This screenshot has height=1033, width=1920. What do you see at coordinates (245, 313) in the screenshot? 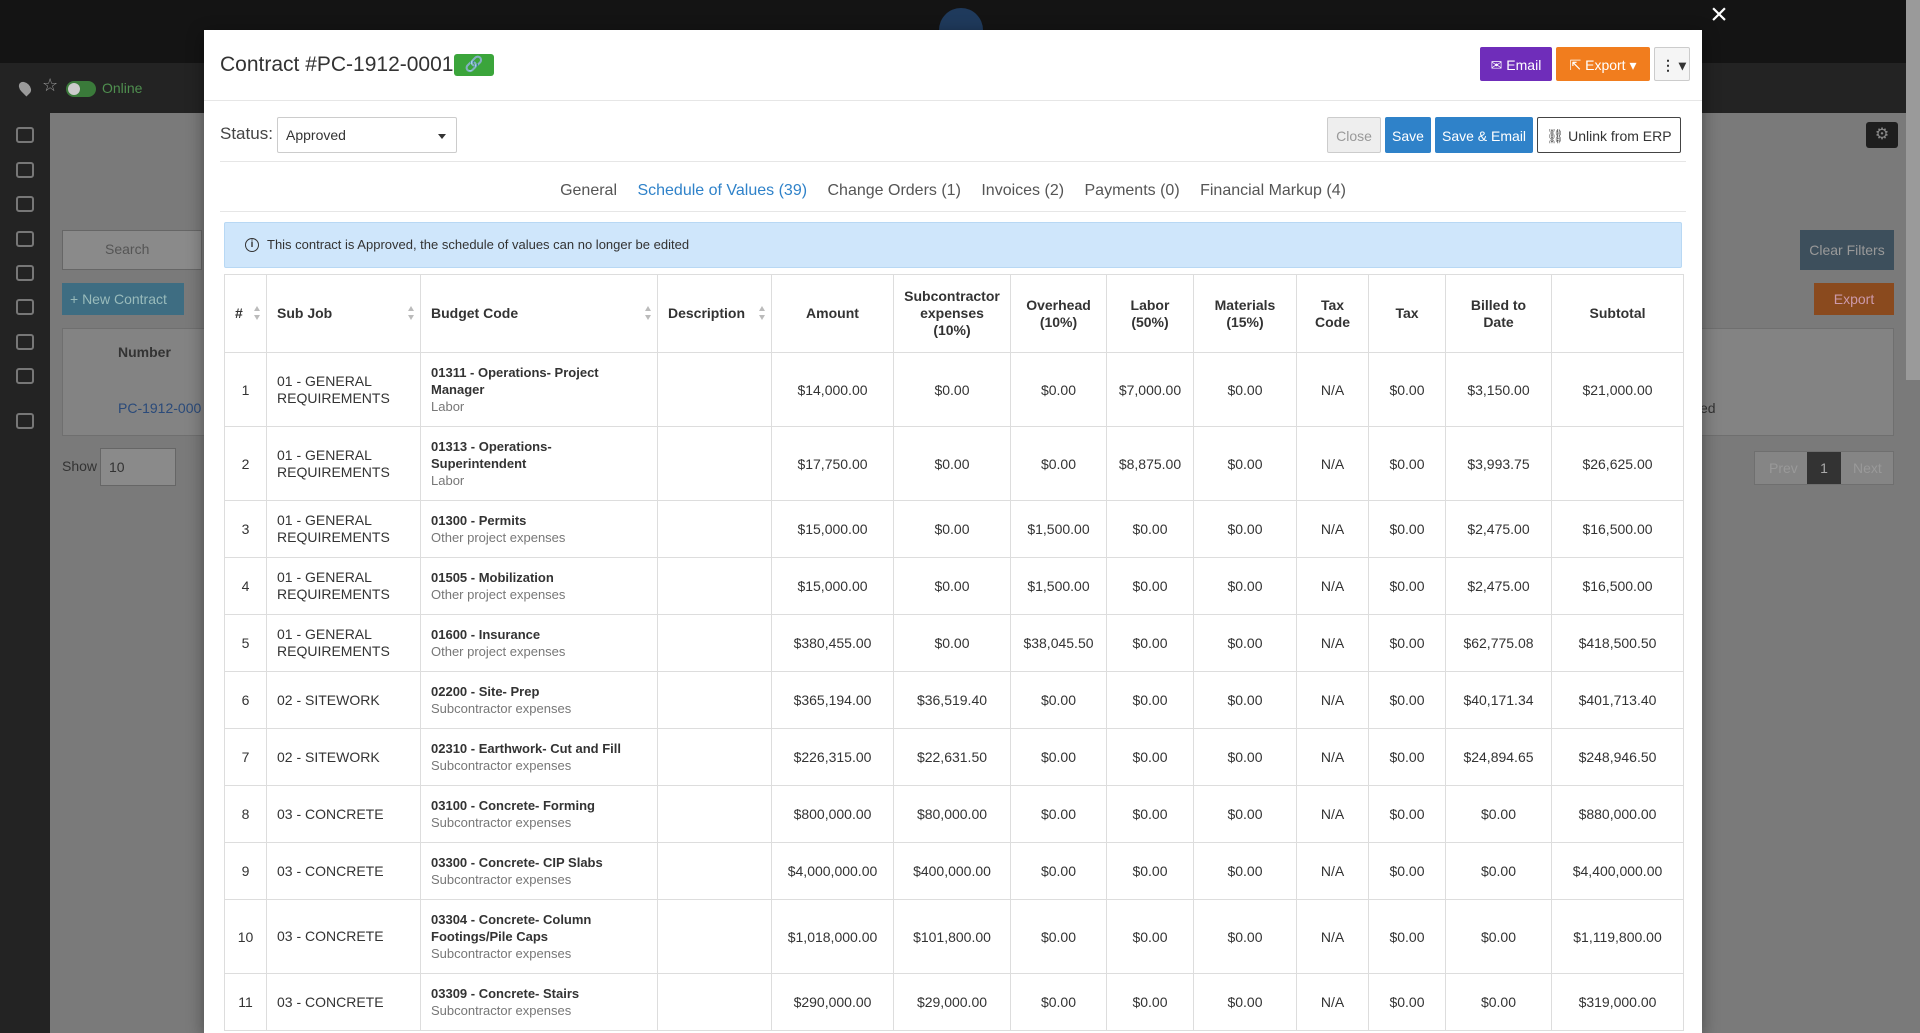
I see `col-header-number: #` at bounding box center [245, 313].